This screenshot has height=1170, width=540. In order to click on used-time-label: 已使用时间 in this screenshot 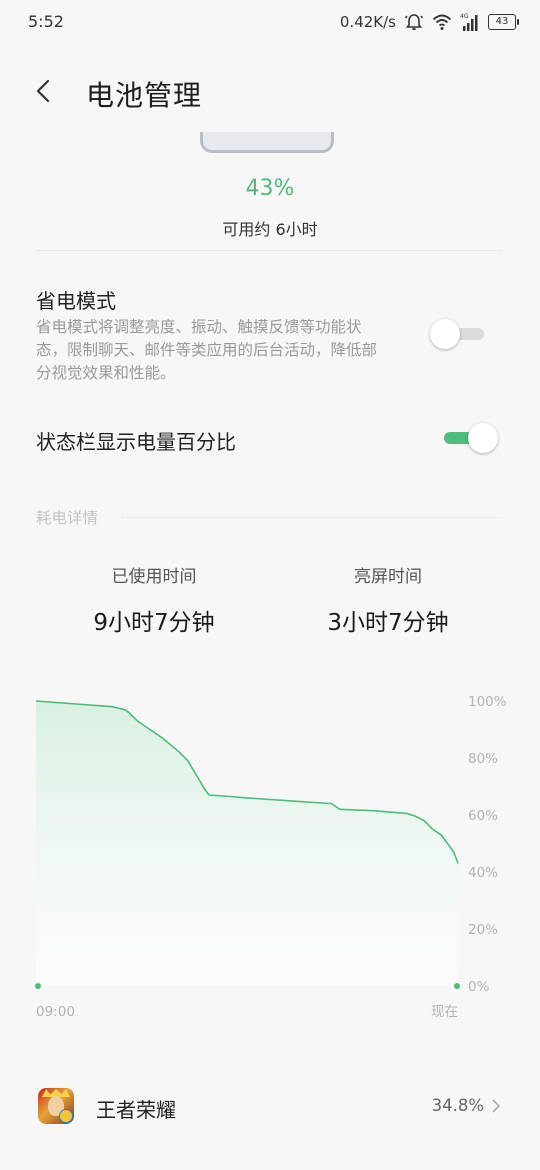, I will do `click(154, 577)`.